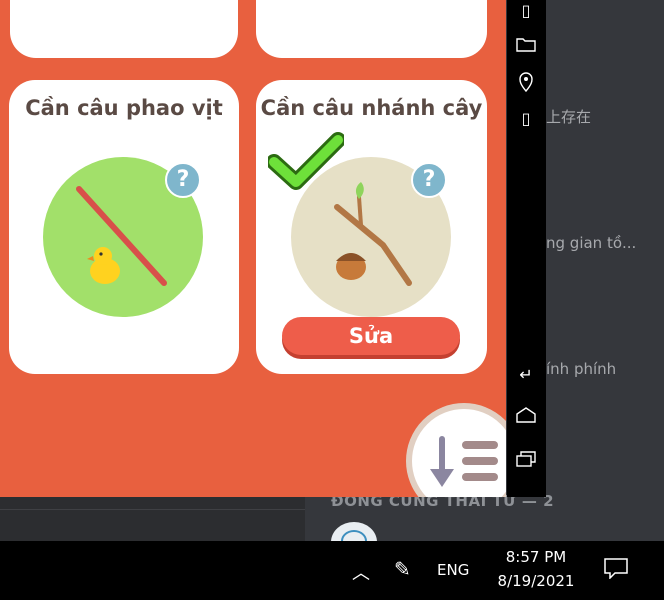 This screenshot has height=600, width=664. Describe the element at coordinates (361, 572) in the screenshot. I see `show-hidden-icons-icon: ︿` at that location.